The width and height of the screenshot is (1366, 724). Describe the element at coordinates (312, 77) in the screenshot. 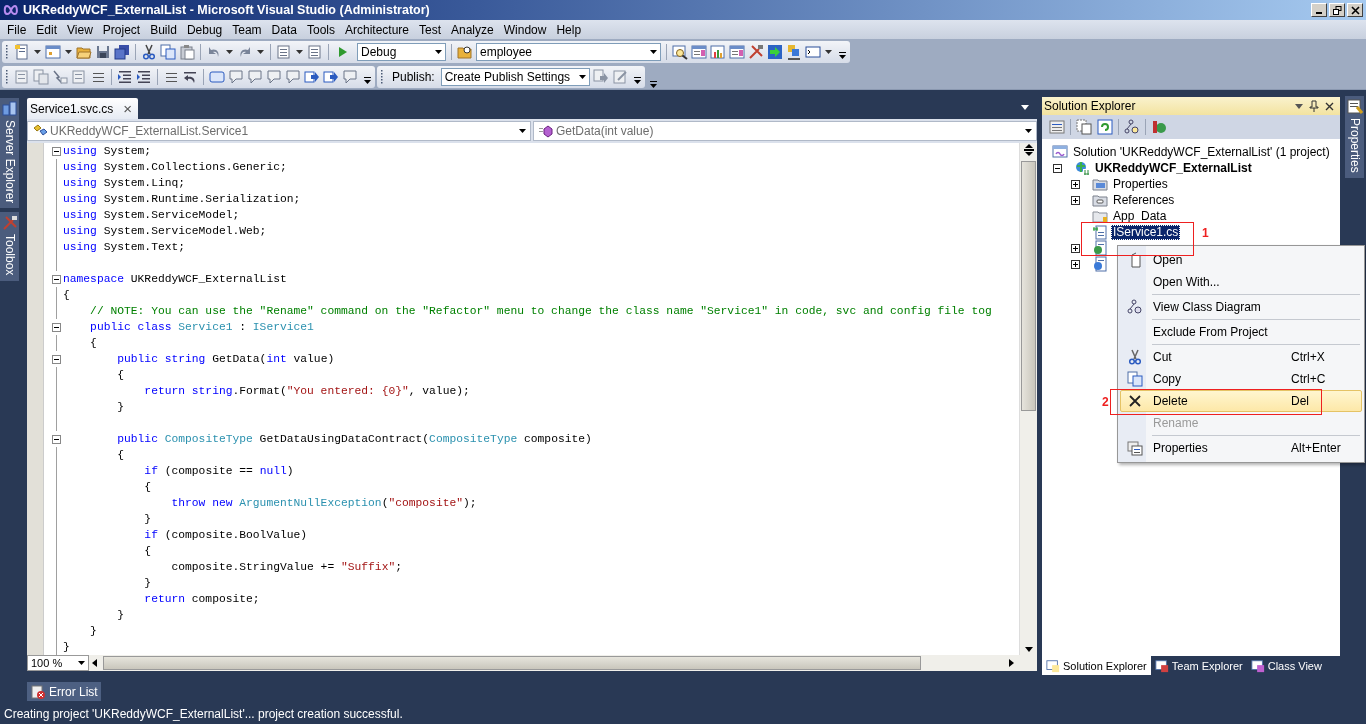

I see `clear-bookmarks-icon` at that location.